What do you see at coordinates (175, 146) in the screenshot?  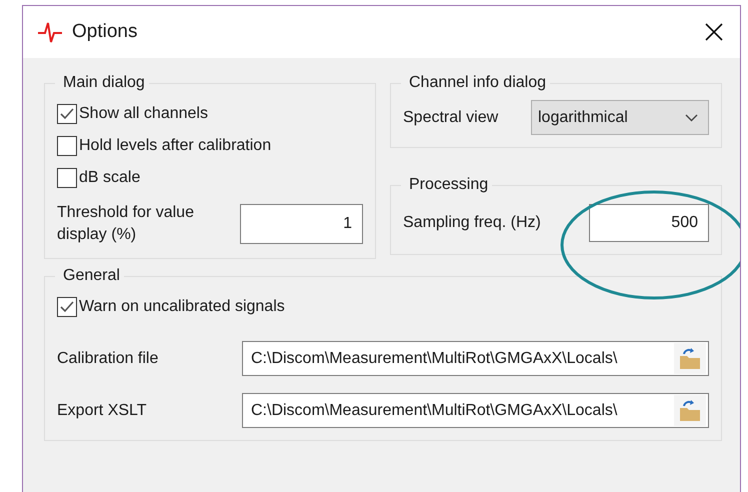 I see `checkbox-label: Hold levels after calibration` at bounding box center [175, 146].